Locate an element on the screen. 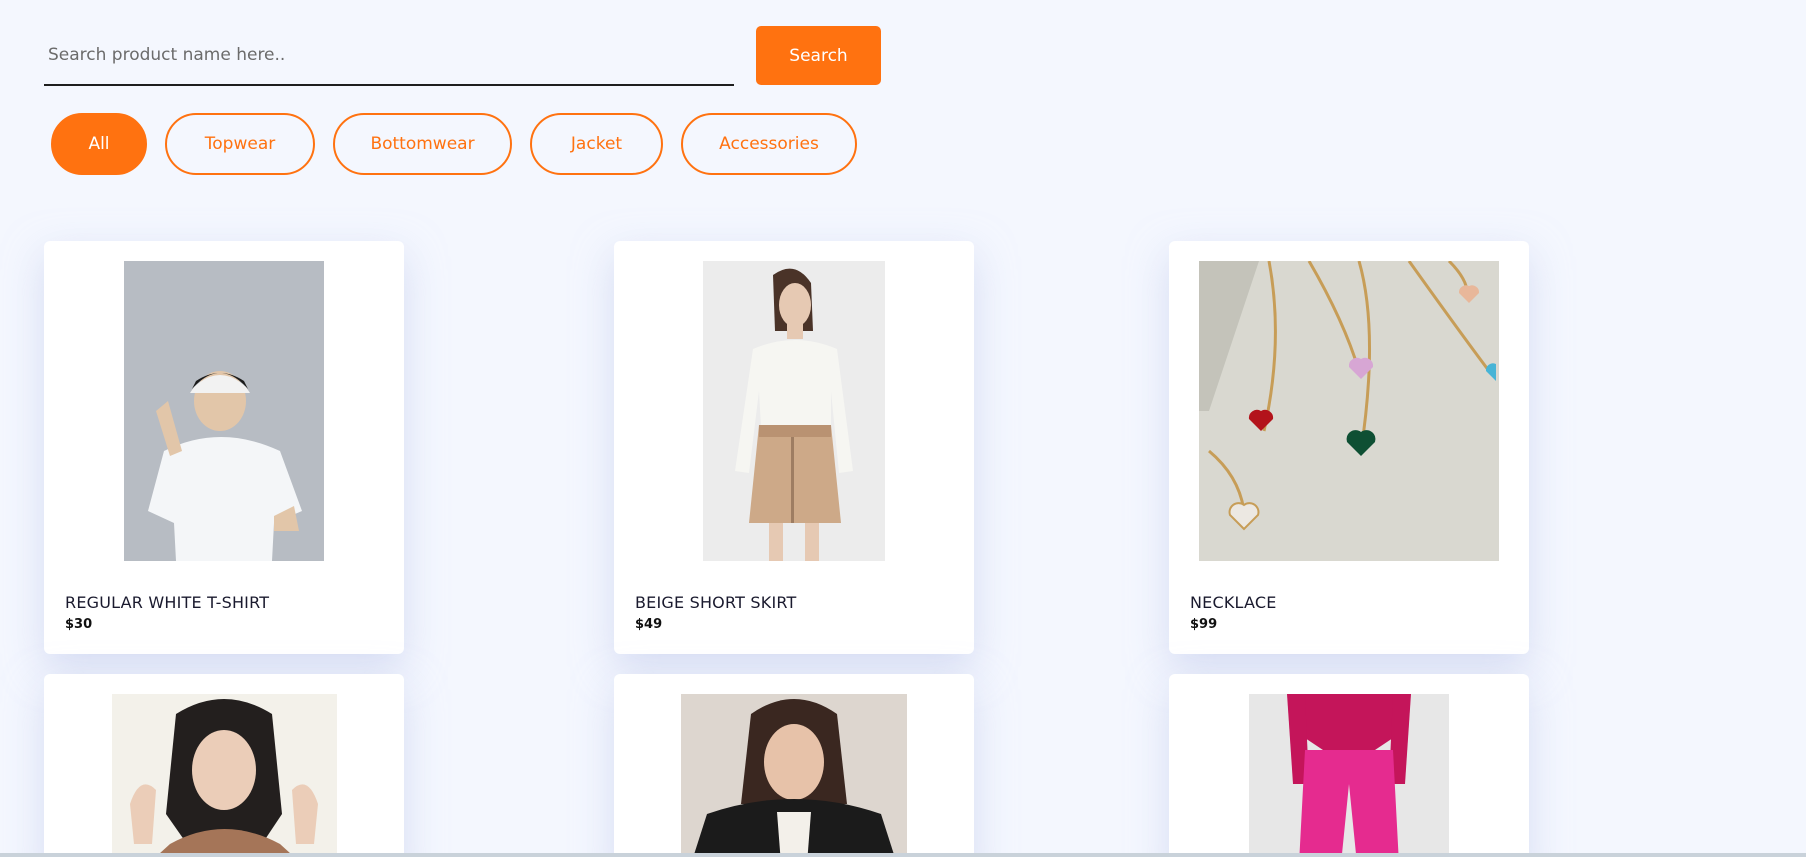 The image size is (1806, 857). product-price: $30 is located at coordinates (79, 624).